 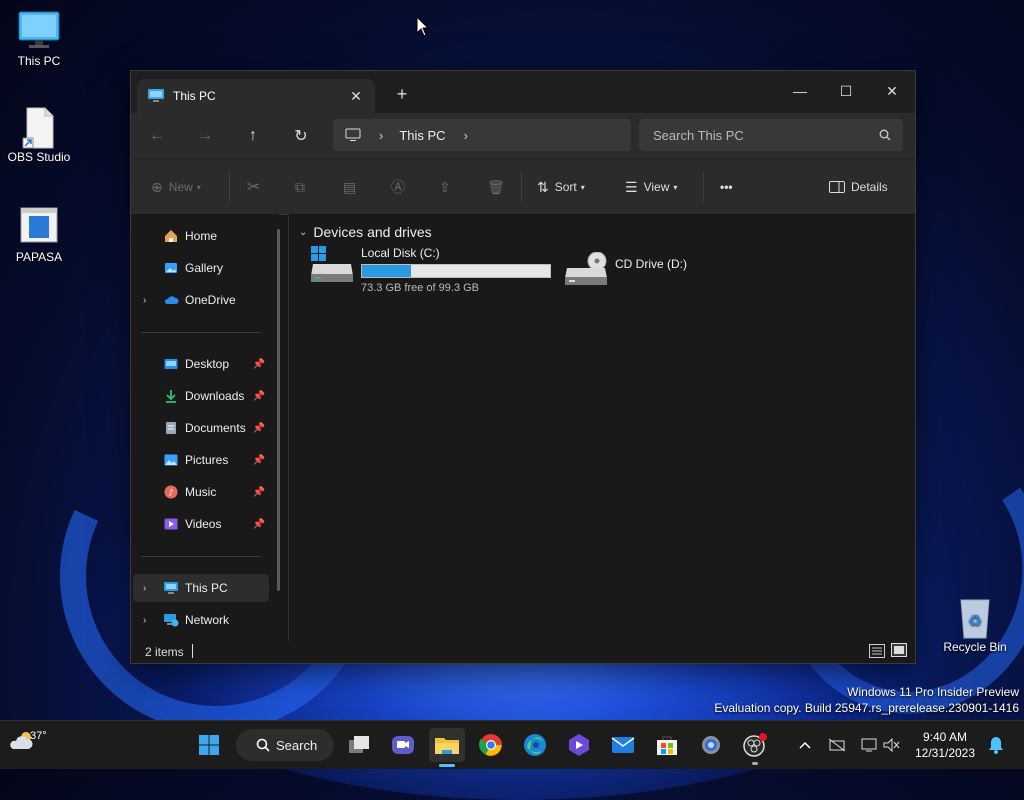 What do you see at coordinates (201, 620) in the screenshot?
I see `sidebar-item-network: › Network` at bounding box center [201, 620].